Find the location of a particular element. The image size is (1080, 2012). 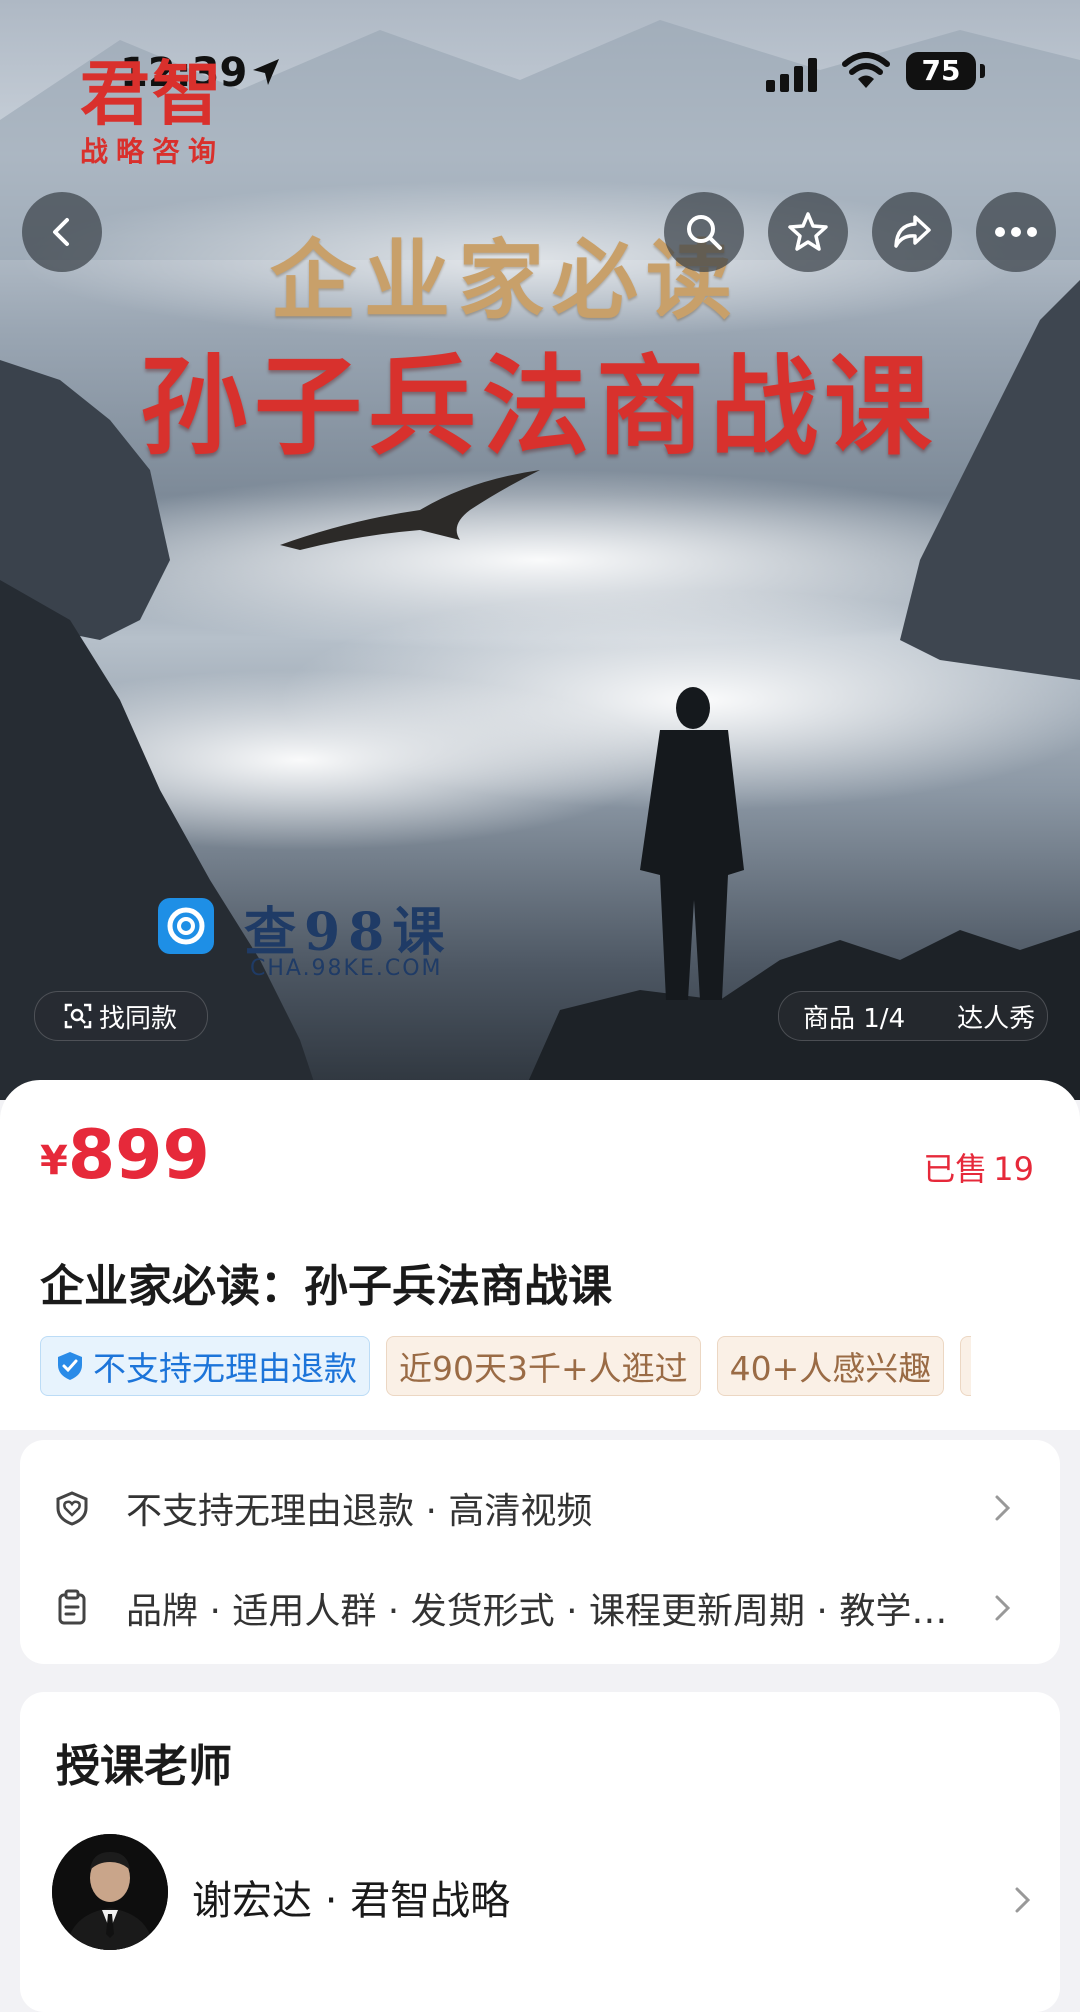

watermark-text: 查98课 is located at coordinates (348, 932).